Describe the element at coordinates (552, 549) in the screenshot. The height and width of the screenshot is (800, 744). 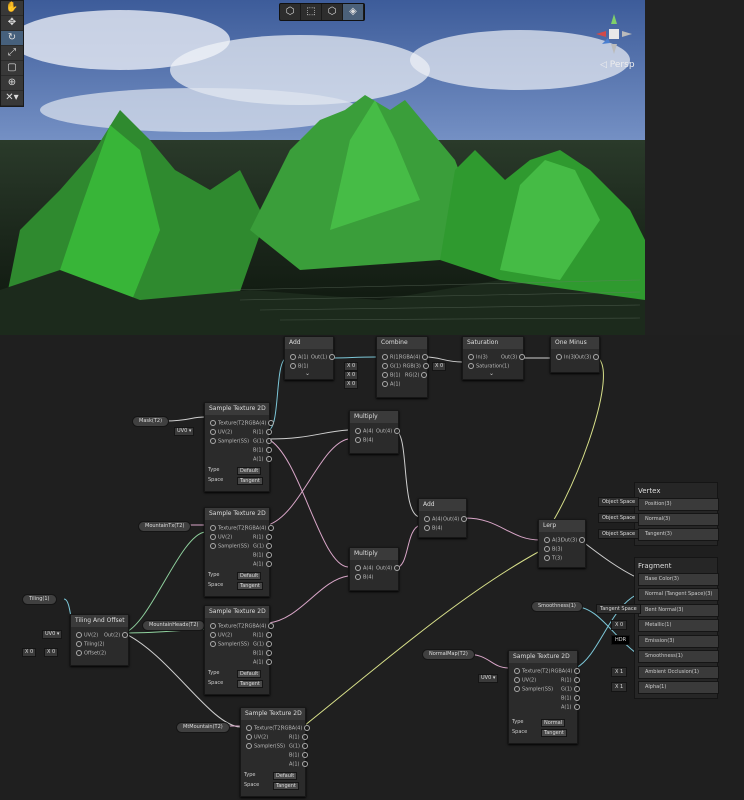
I see `input-port-b: B(3)` at that location.